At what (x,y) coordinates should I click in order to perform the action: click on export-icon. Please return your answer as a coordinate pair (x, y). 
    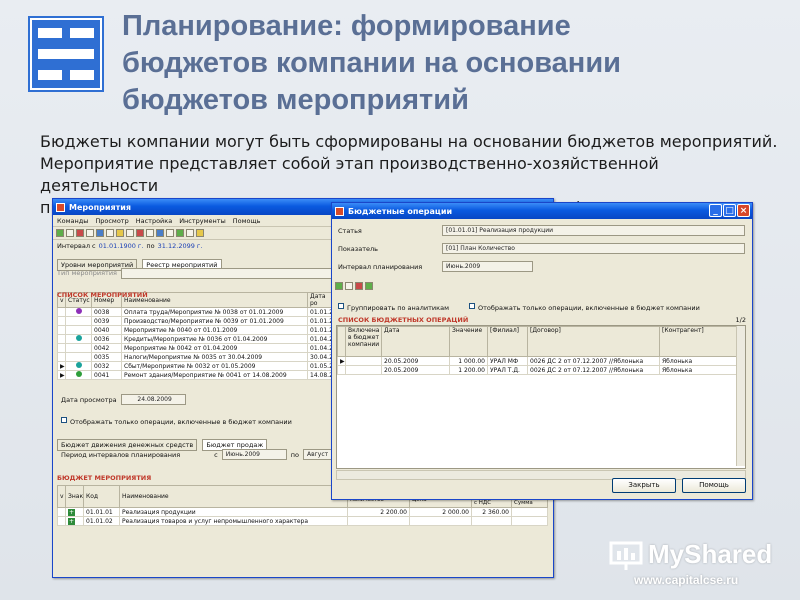
    Looking at the image, I should click on (180, 233).